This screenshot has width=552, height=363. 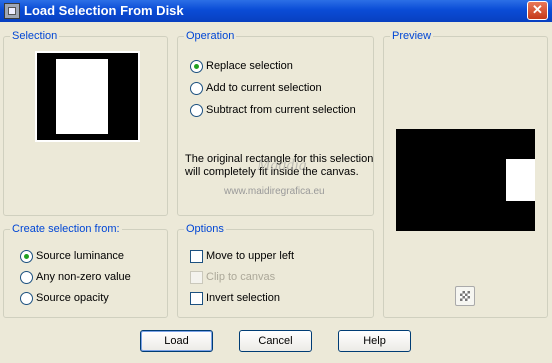 I want to click on any-nonzero-radio, so click(x=26, y=277).